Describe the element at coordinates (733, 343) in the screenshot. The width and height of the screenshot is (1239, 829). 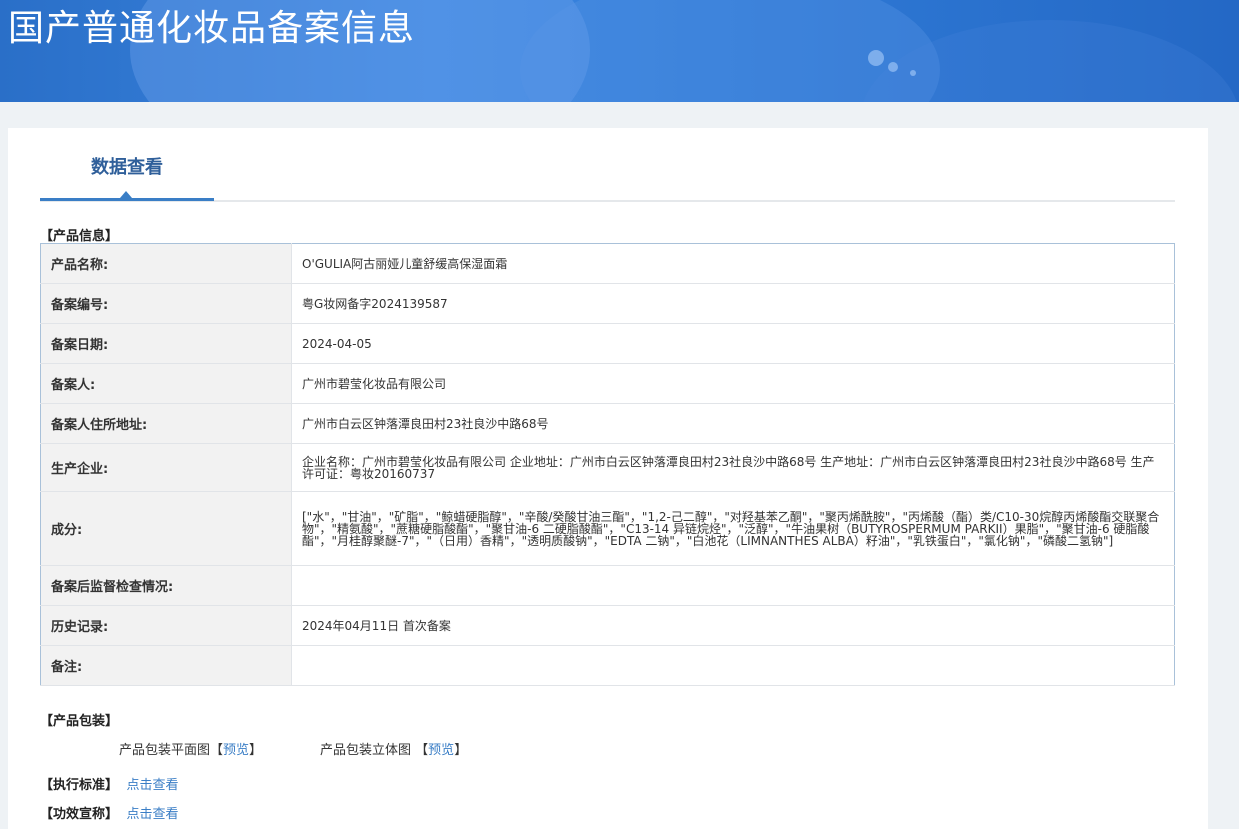
I see `row-value: 2024-04-05` at that location.